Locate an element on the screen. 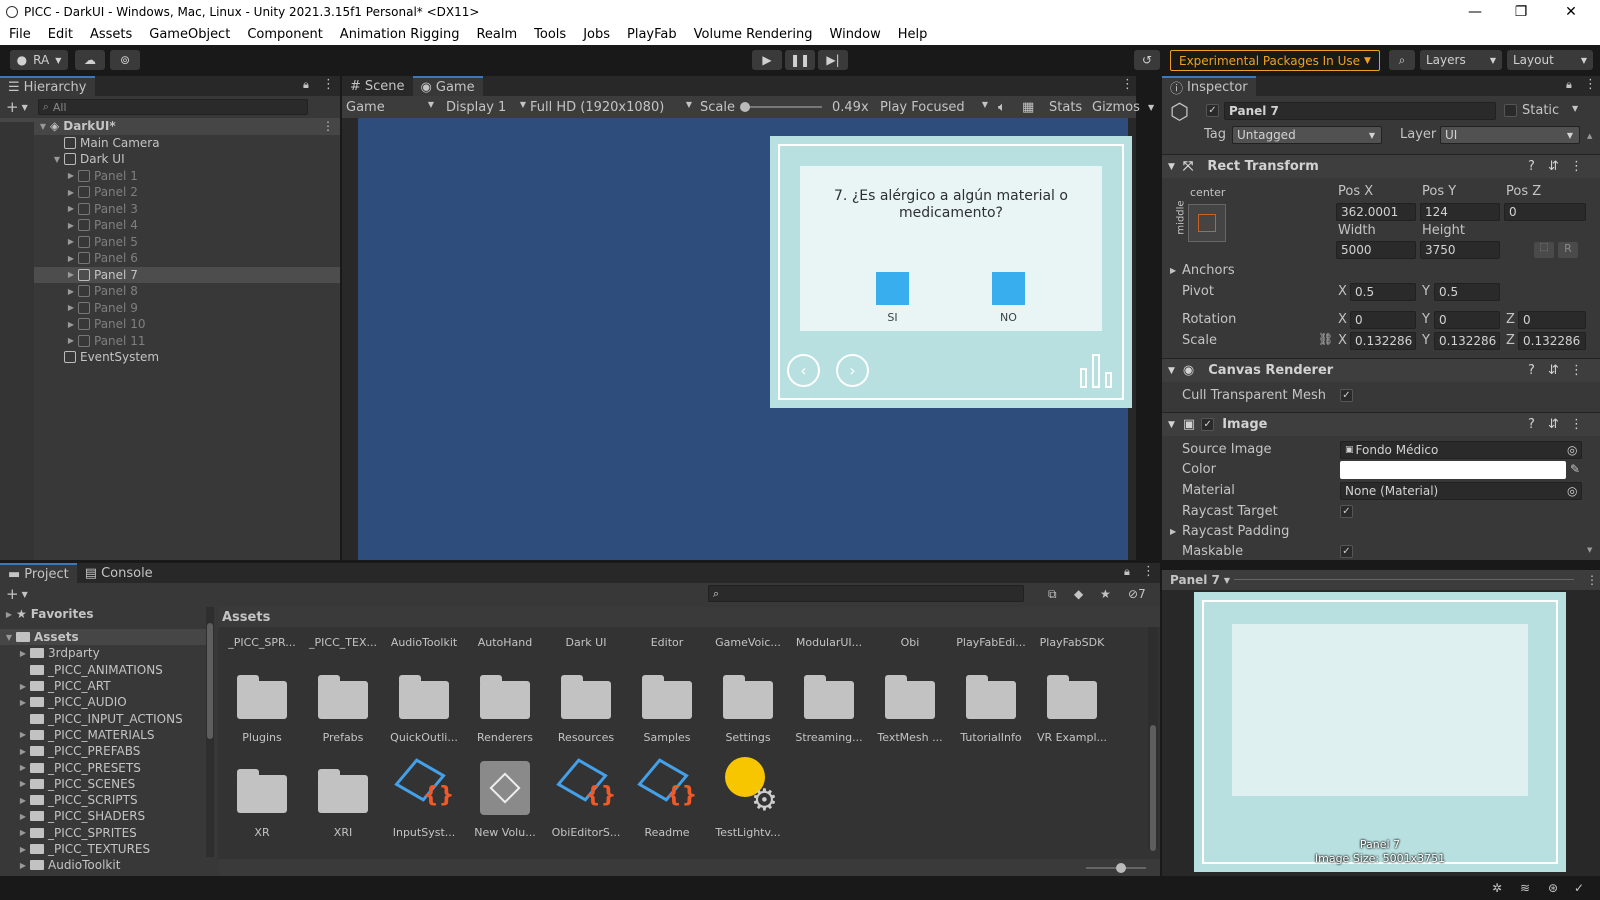  hierarchy-item: ▶ Panel 7 is located at coordinates (170, 274).